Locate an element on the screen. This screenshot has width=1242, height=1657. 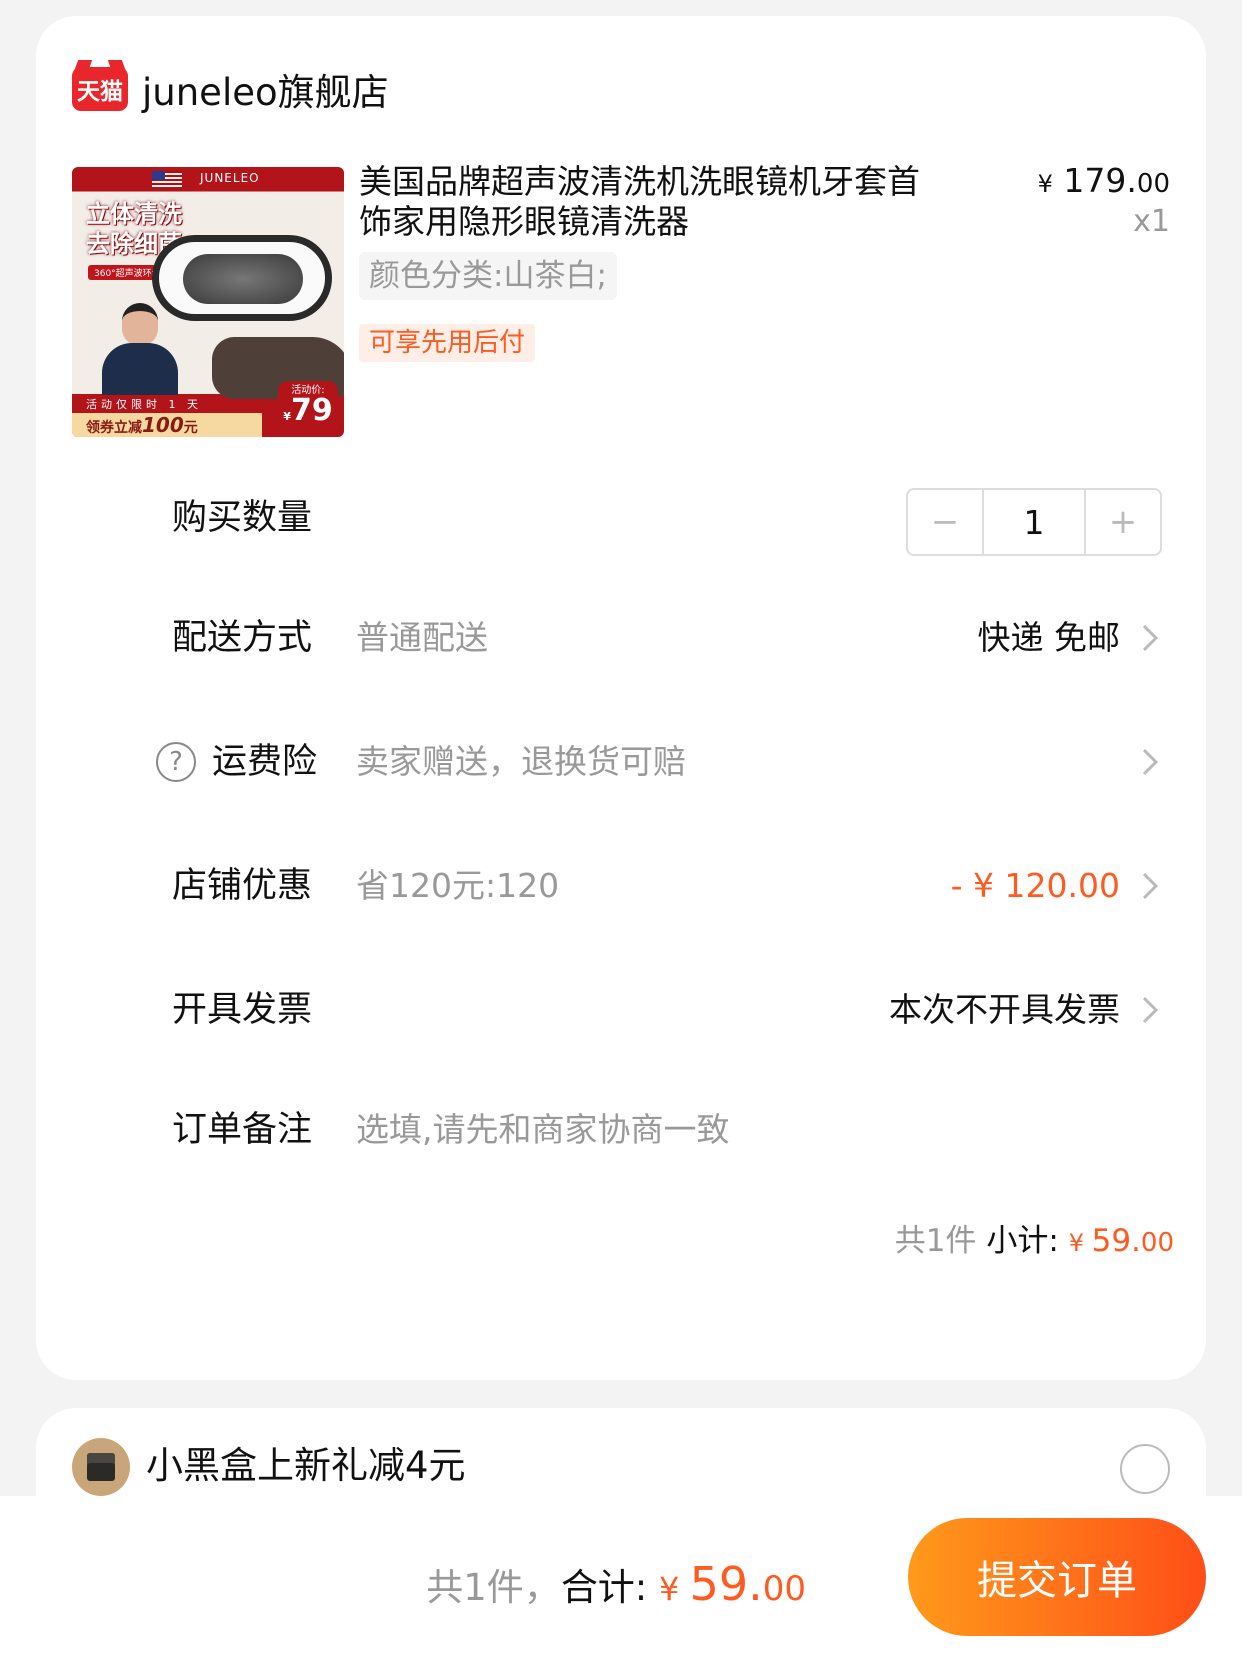
shop-header: 天猫 juneleo旗舰店 is located at coordinates (230, 89).